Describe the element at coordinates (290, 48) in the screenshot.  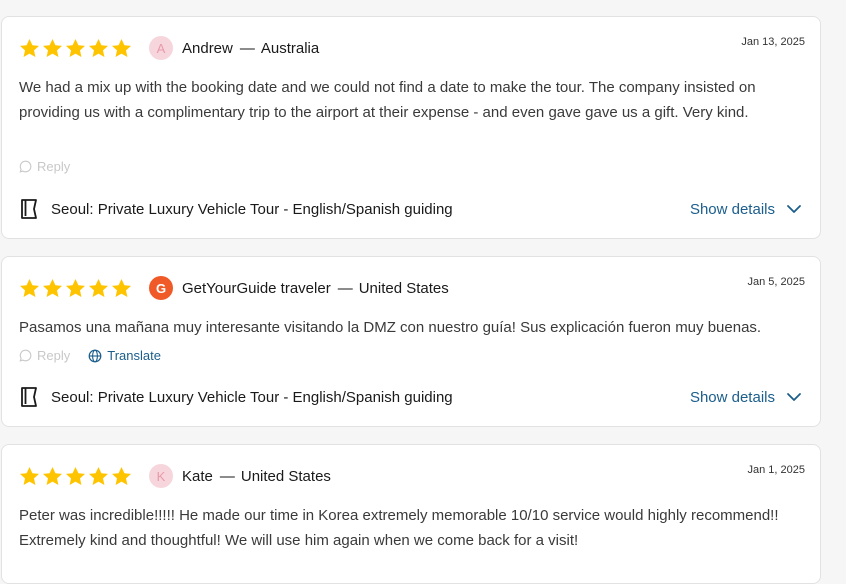
I see `reviewer-country: Australia` at that location.